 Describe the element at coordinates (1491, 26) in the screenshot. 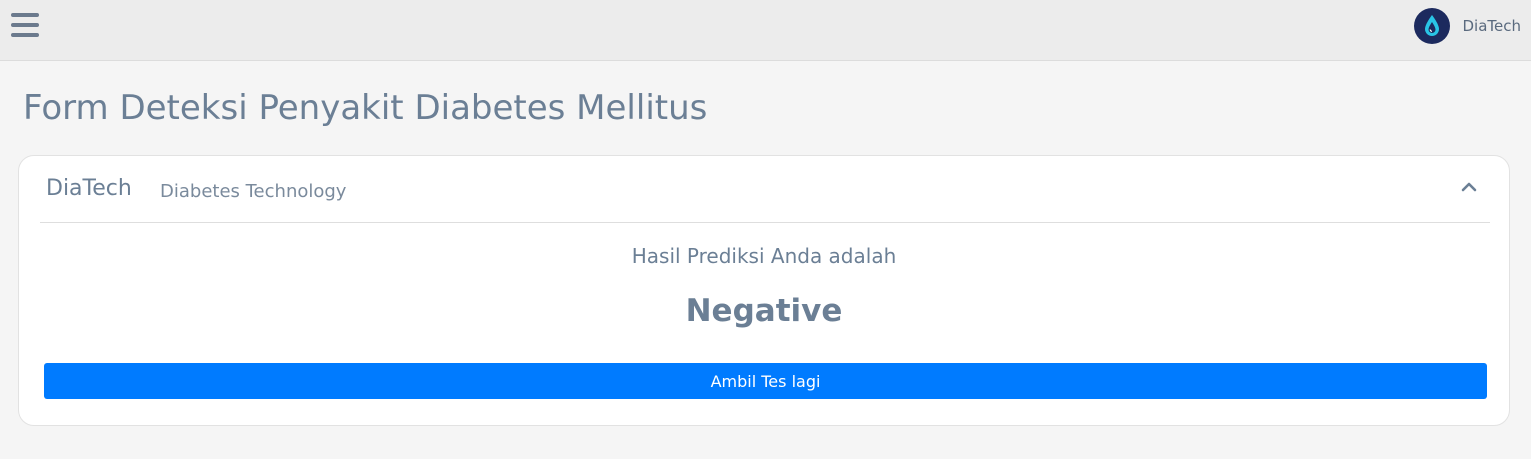

I see `user-name: DiaTech` at that location.